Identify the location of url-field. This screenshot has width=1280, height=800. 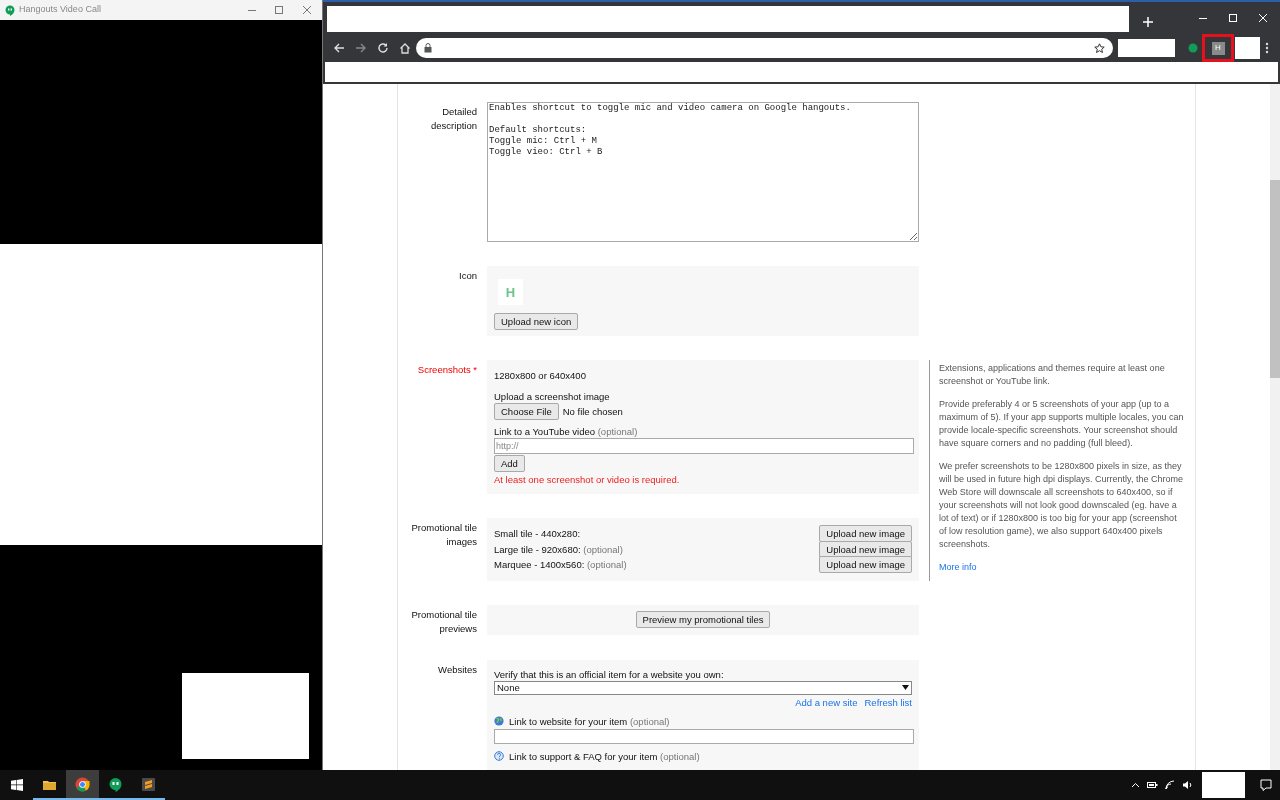
(704, 736).